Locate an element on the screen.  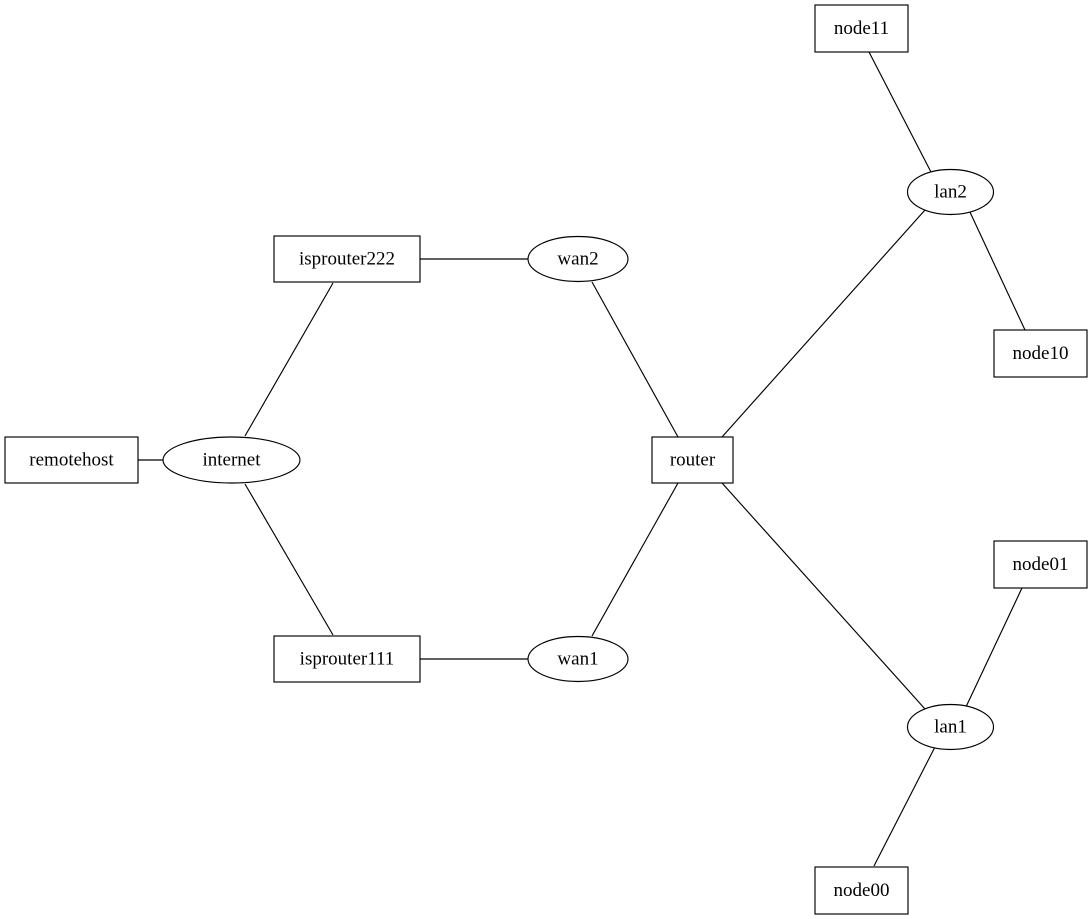
edge-lan2-node11 is located at coordinates (900, 113).